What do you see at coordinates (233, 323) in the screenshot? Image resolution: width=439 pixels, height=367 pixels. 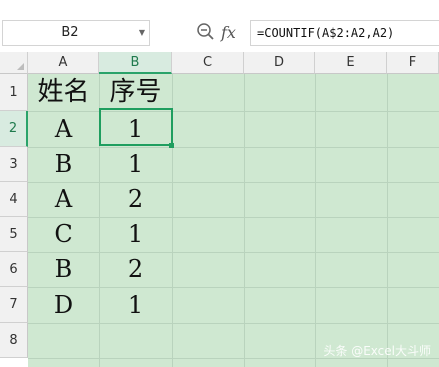 I see `grid-line` at bounding box center [233, 323].